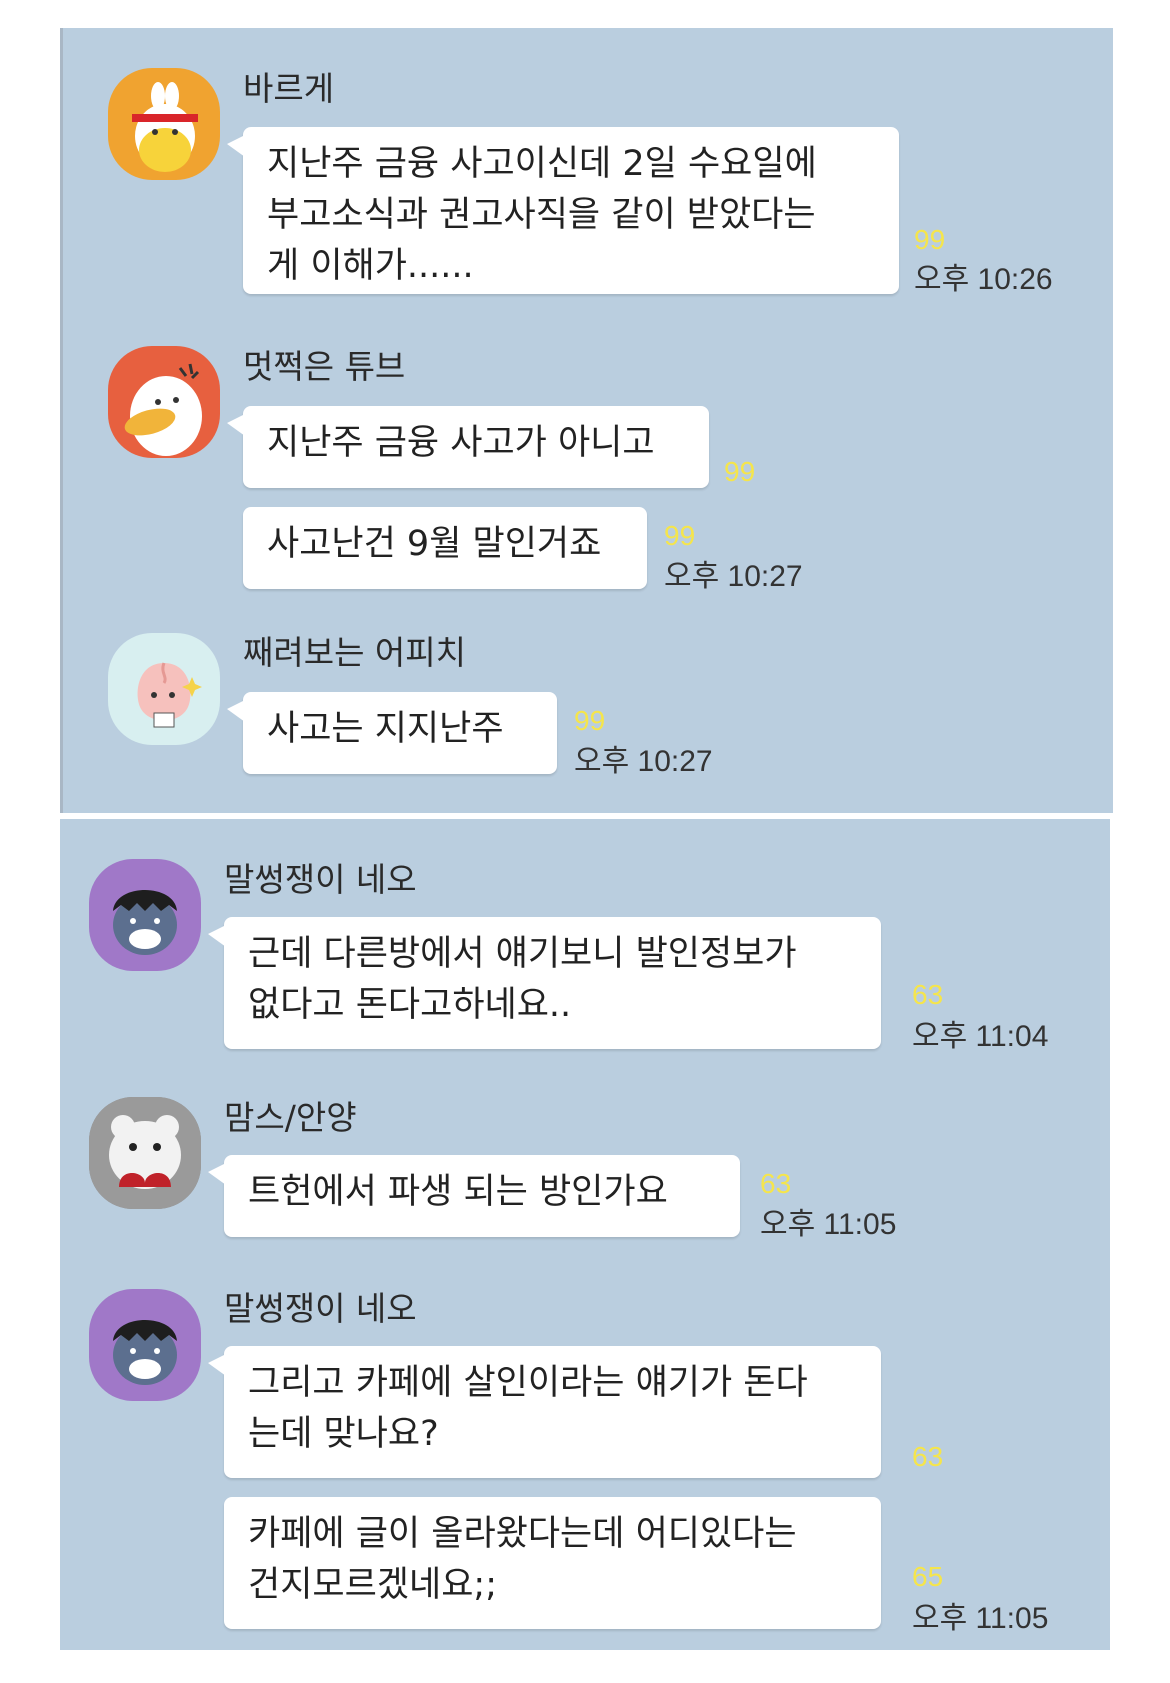 The image size is (1170, 1683). What do you see at coordinates (528, 1408) in the screenshot?
I see `message-text: 그리고 카페에 살인이라는 얘기가 돈다 는데 맞나요?` at bounding box center [528, 1408].